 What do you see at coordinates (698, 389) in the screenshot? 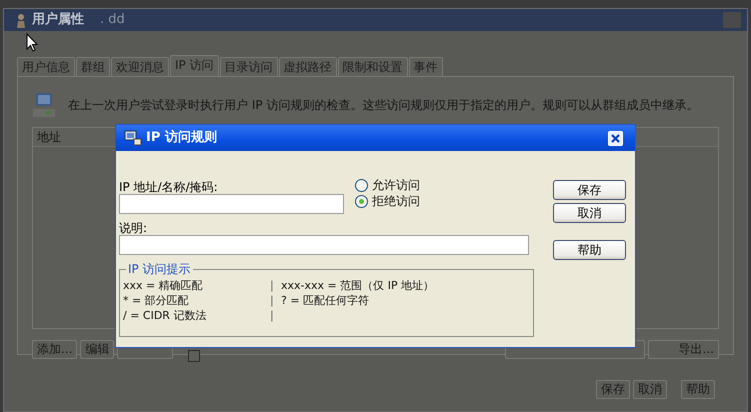
I see `footer-button: 帮助` at bounding box center [698, 389].